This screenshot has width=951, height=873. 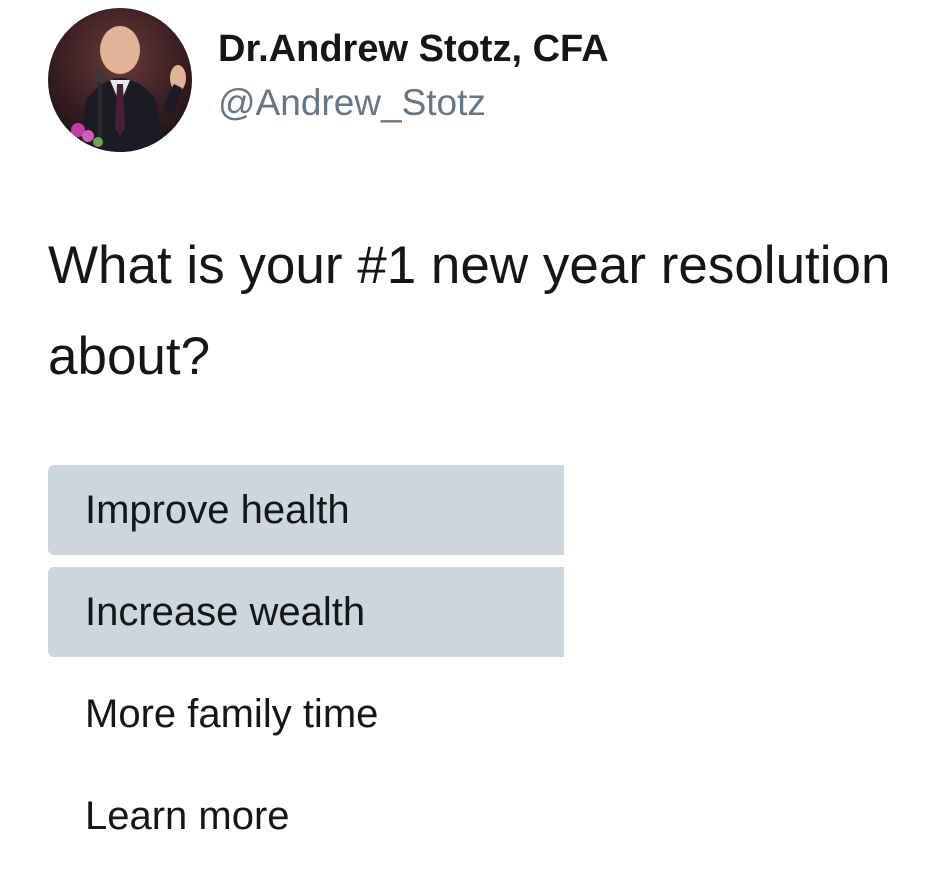 I want to click on poll-option-improve-health: Improve health, so click(x=478, y=510).